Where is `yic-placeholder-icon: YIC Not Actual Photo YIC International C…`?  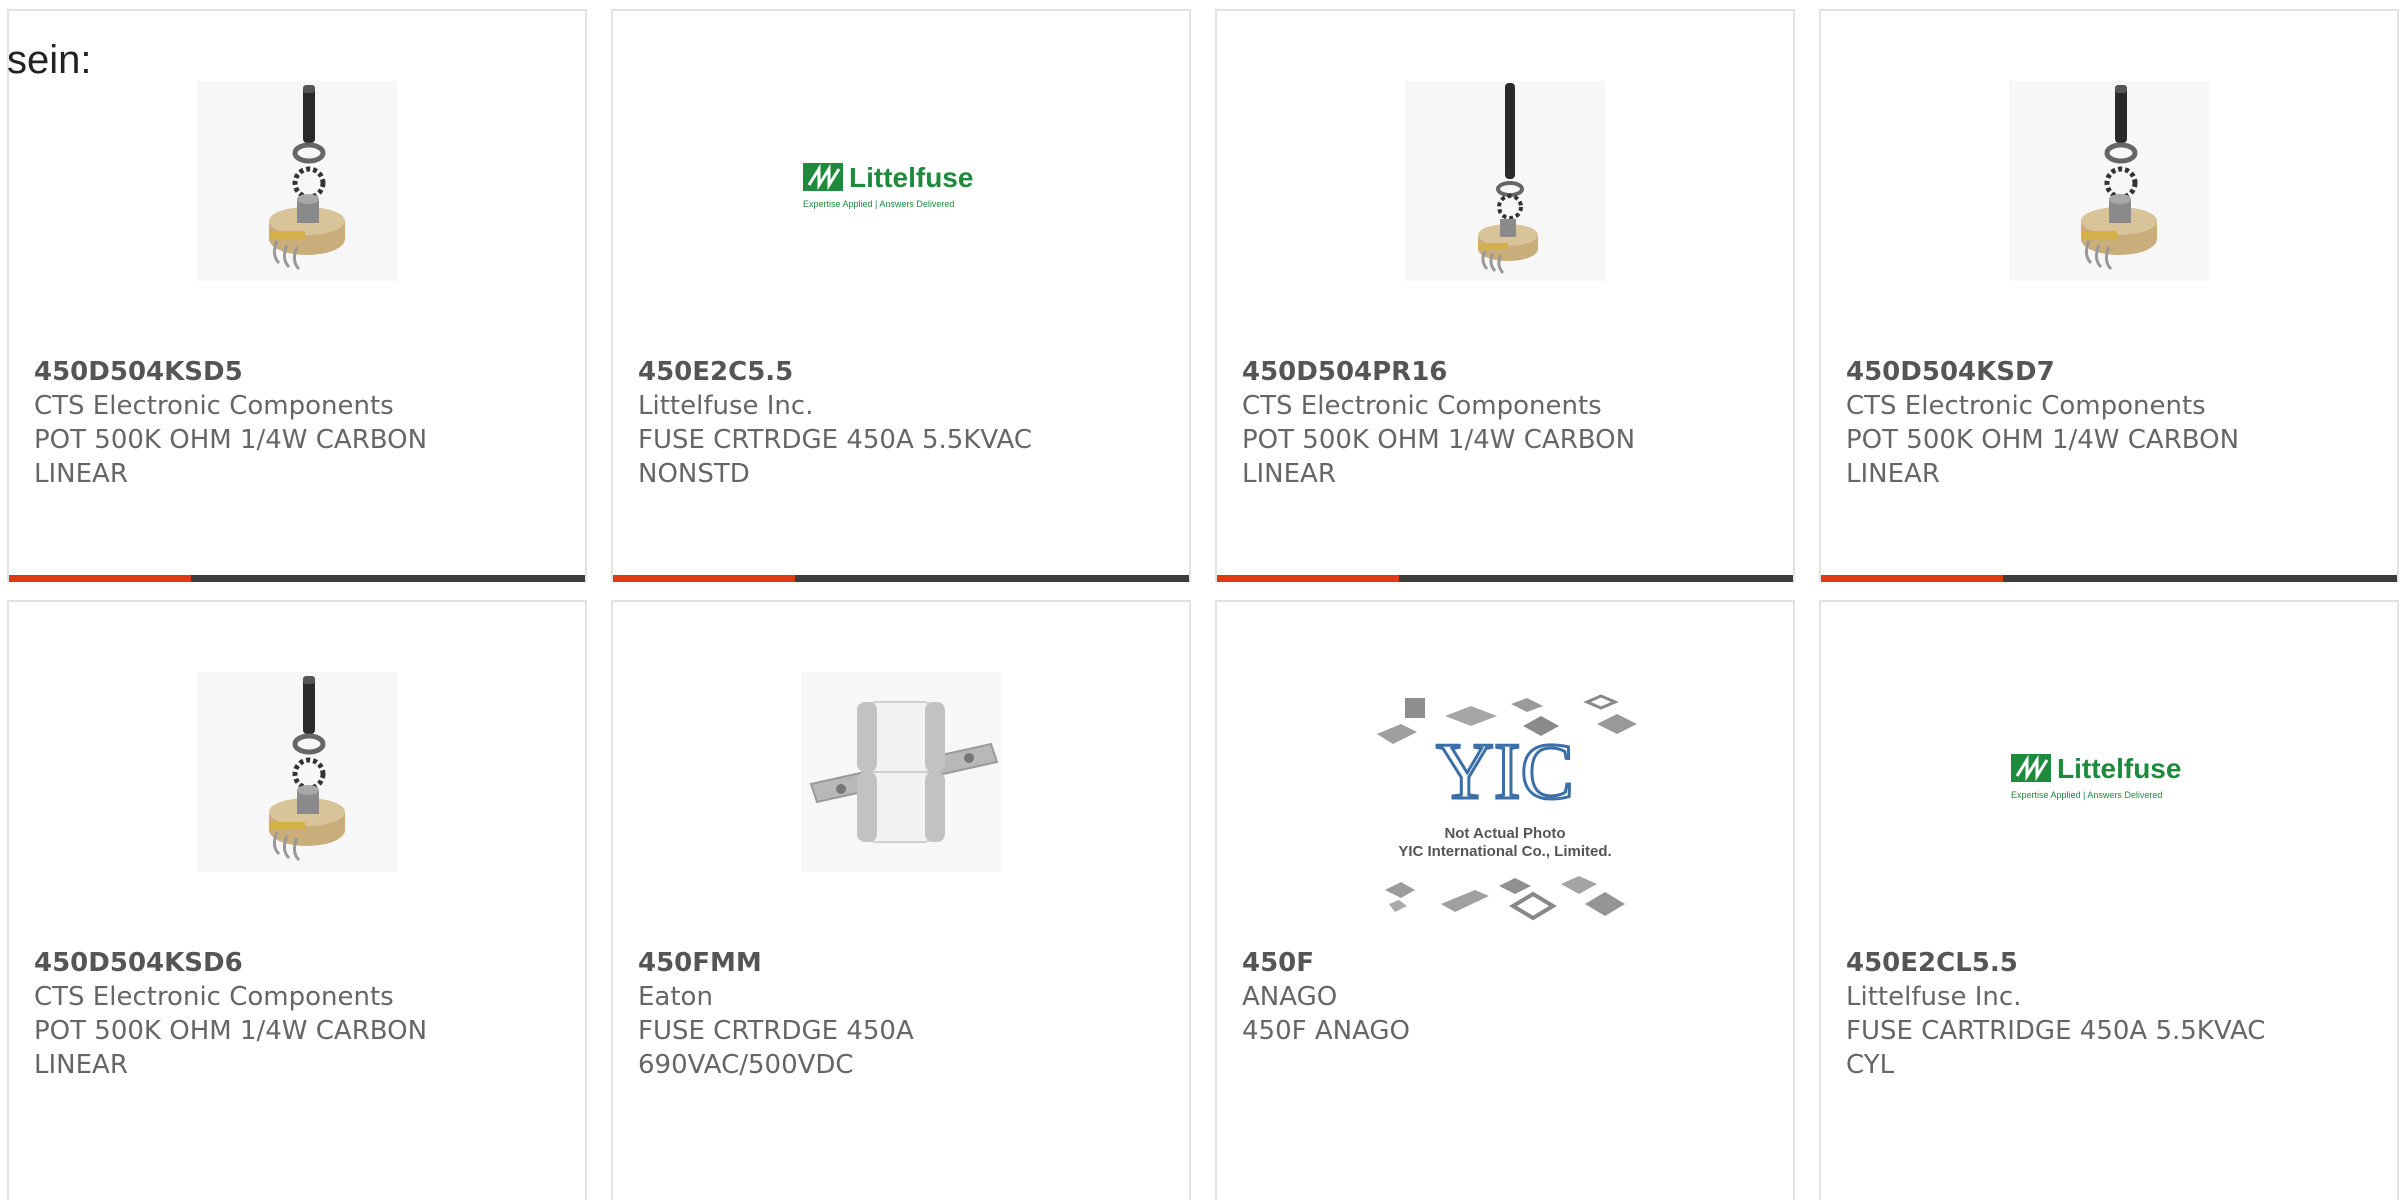 yic-placeholder-icon: YIC Not Actual Photo YIC International C… is located at coordinates (1507, 807).